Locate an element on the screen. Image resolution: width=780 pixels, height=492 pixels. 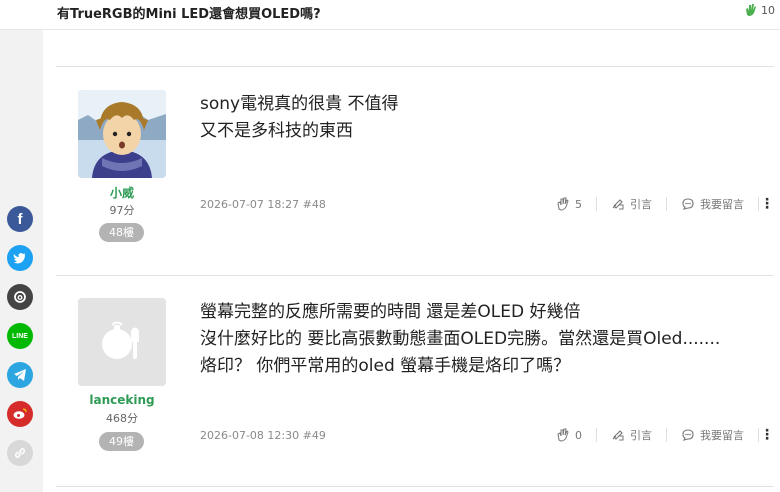
clap-counter: 10 is located at coordinates (759, 10).